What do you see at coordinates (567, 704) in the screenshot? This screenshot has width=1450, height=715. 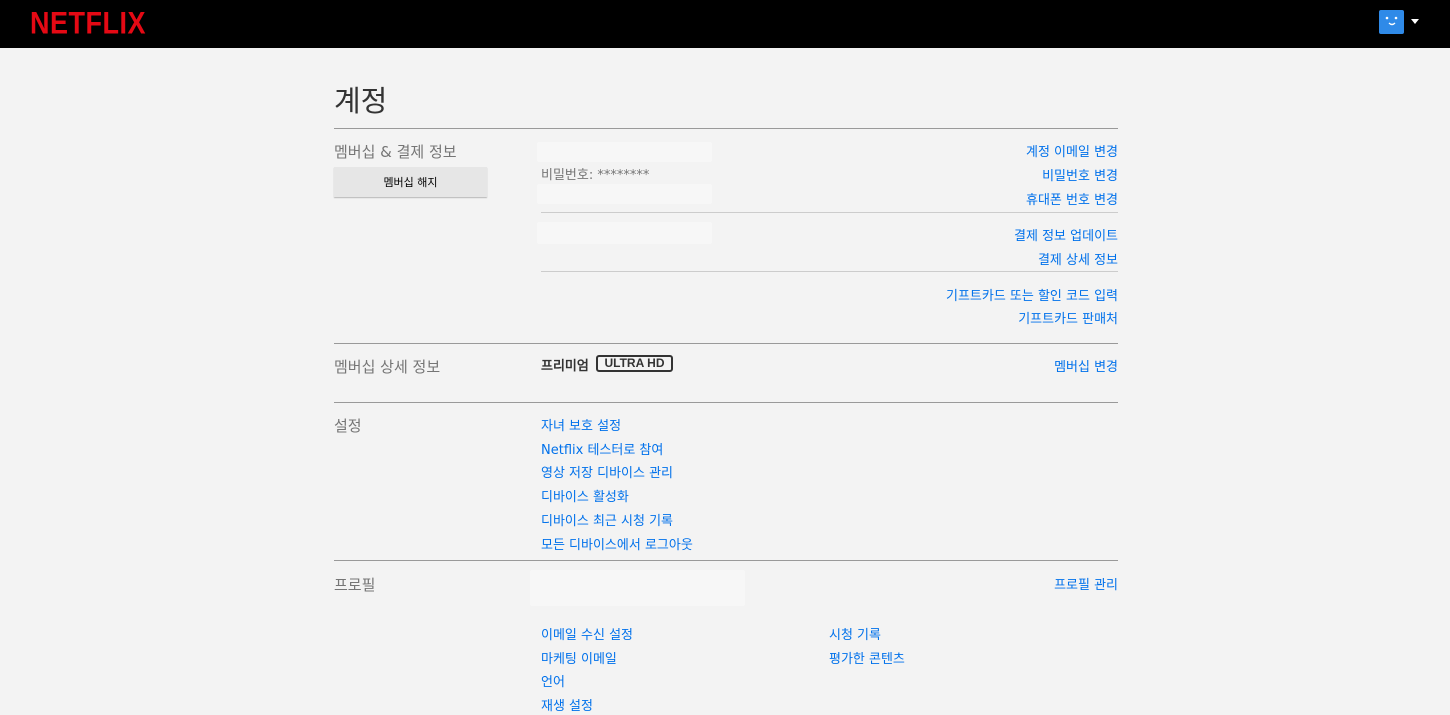 I see `playback-settings-link: 재생 설정` at bounding box center [567, 704].